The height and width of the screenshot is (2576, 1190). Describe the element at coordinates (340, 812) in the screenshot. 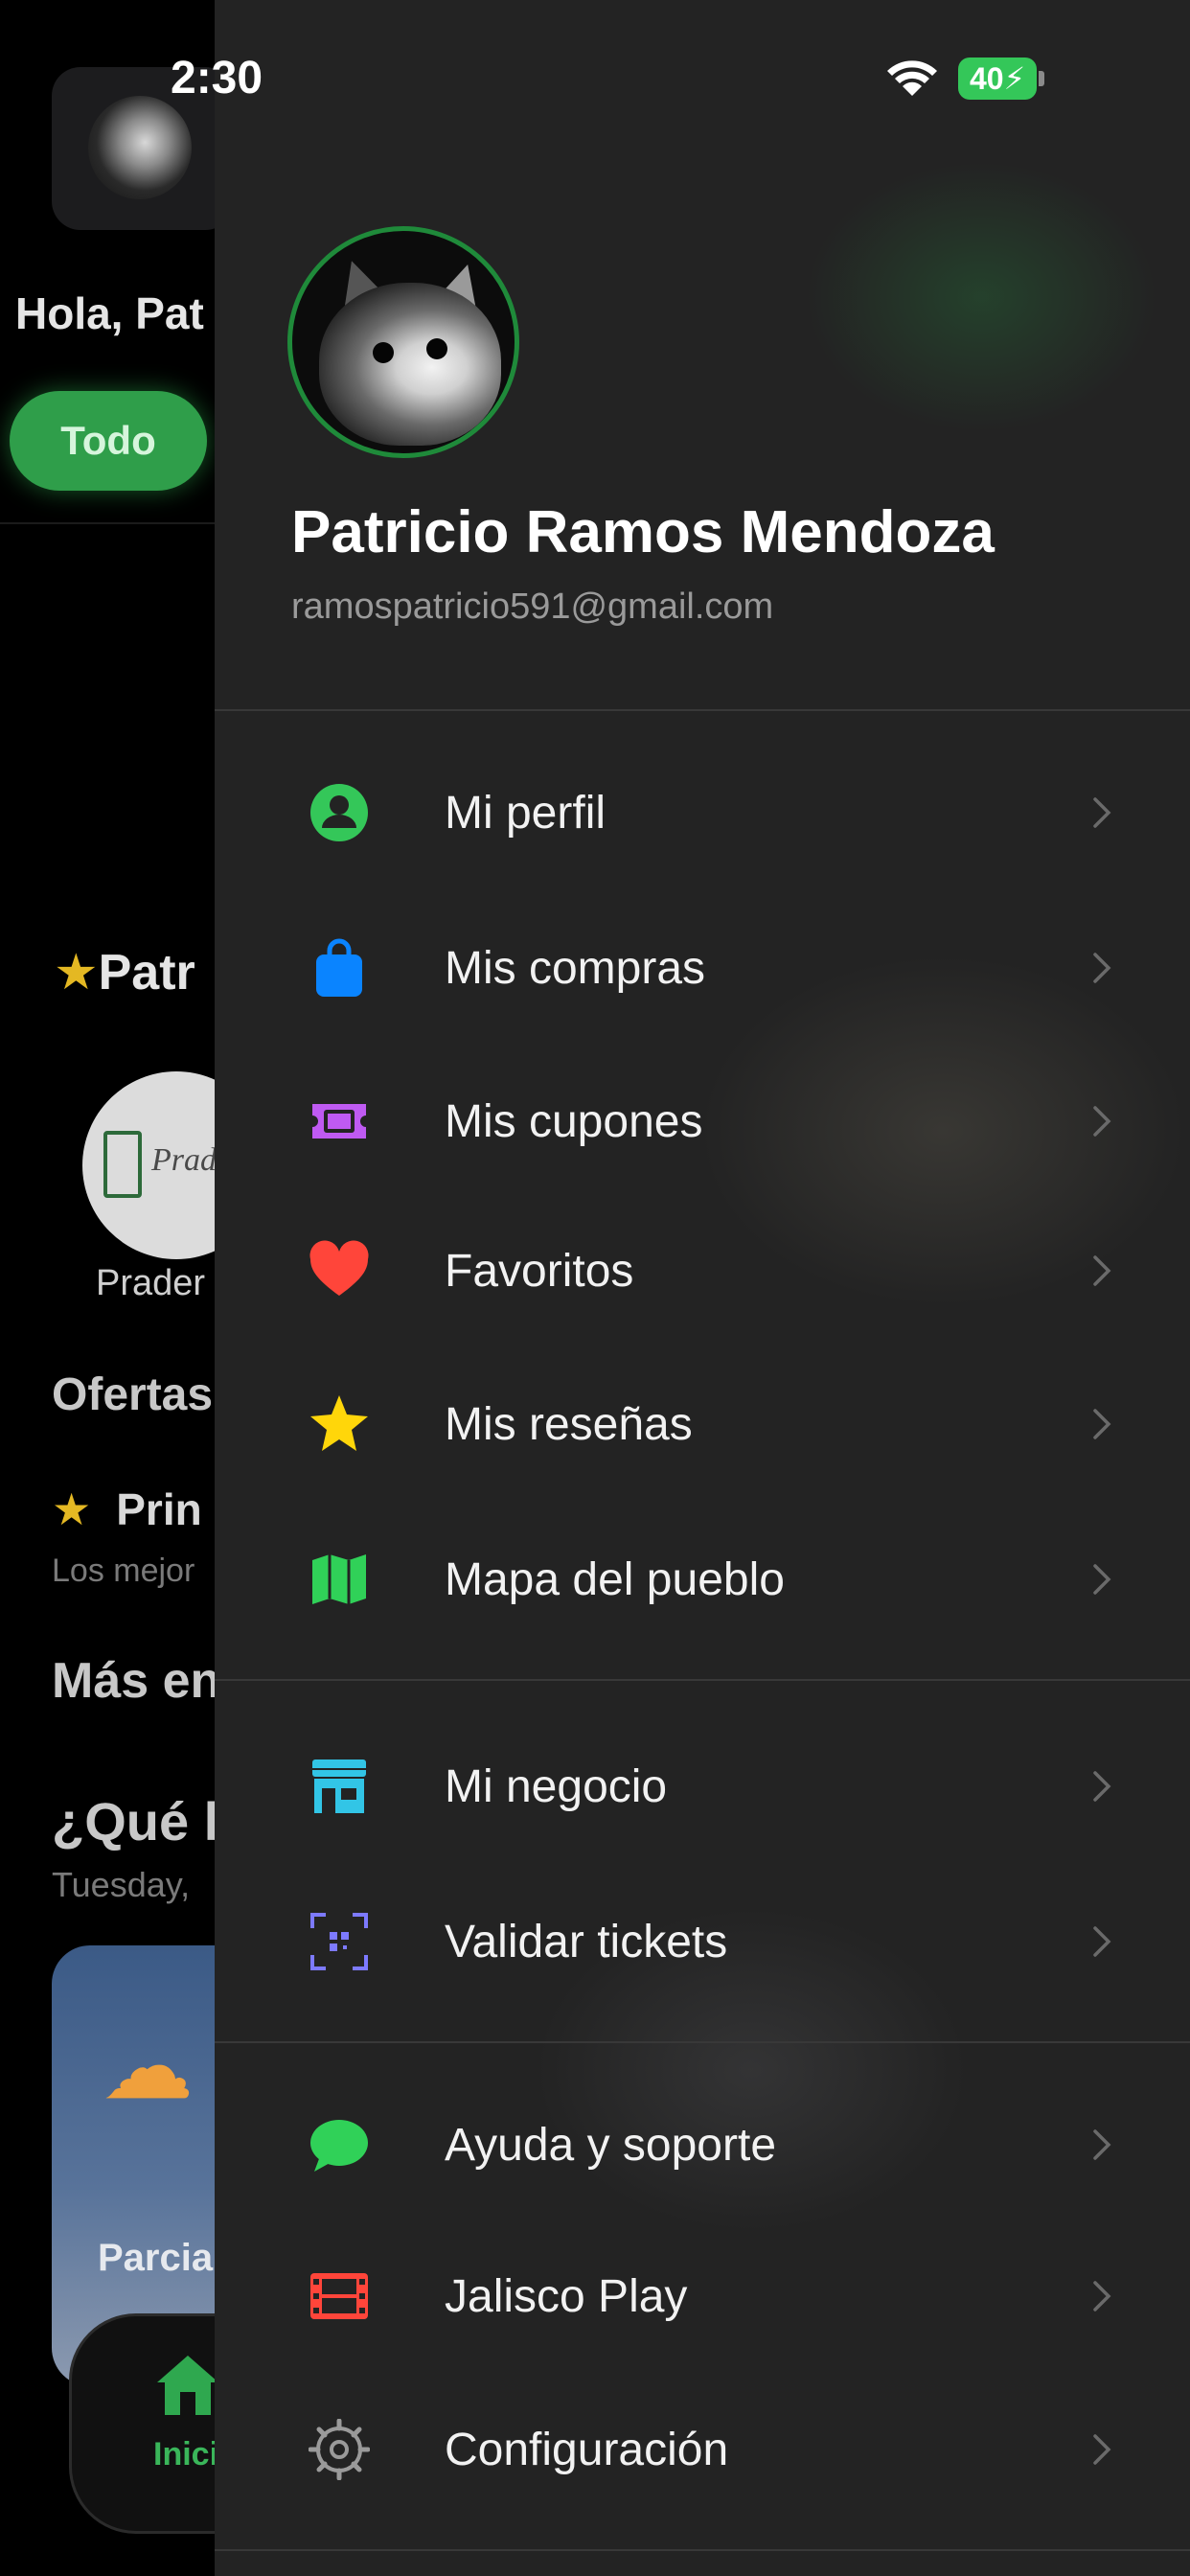

I see `person-circle-icon` at that location.